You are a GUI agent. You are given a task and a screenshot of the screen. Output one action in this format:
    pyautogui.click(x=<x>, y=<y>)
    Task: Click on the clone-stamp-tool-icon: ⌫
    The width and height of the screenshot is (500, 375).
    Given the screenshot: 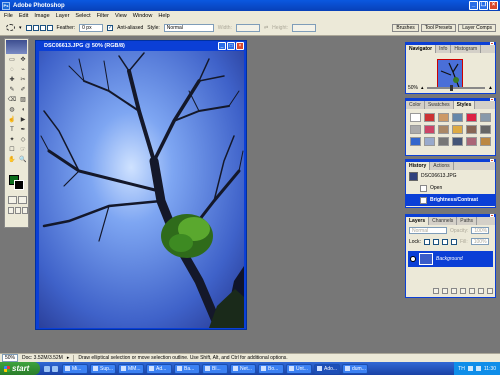 What is the action you would take?
    pyautogui.click(x=12, y=100)
    